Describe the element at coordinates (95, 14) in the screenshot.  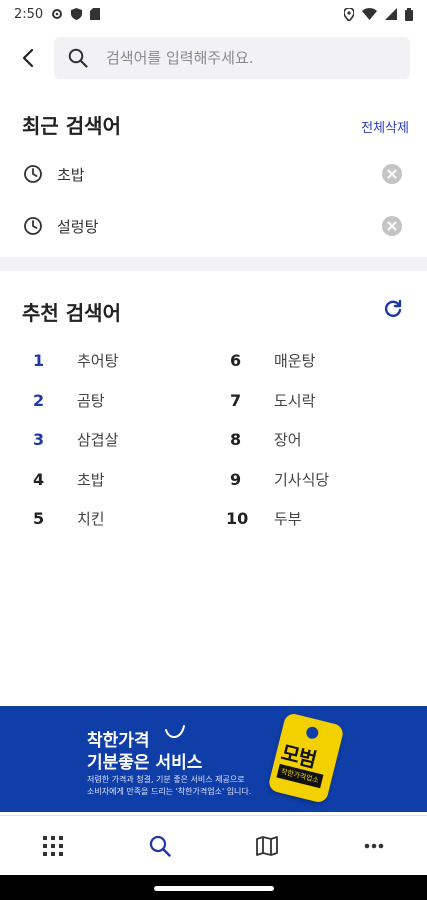
I see `sd-card-icon` at that location.